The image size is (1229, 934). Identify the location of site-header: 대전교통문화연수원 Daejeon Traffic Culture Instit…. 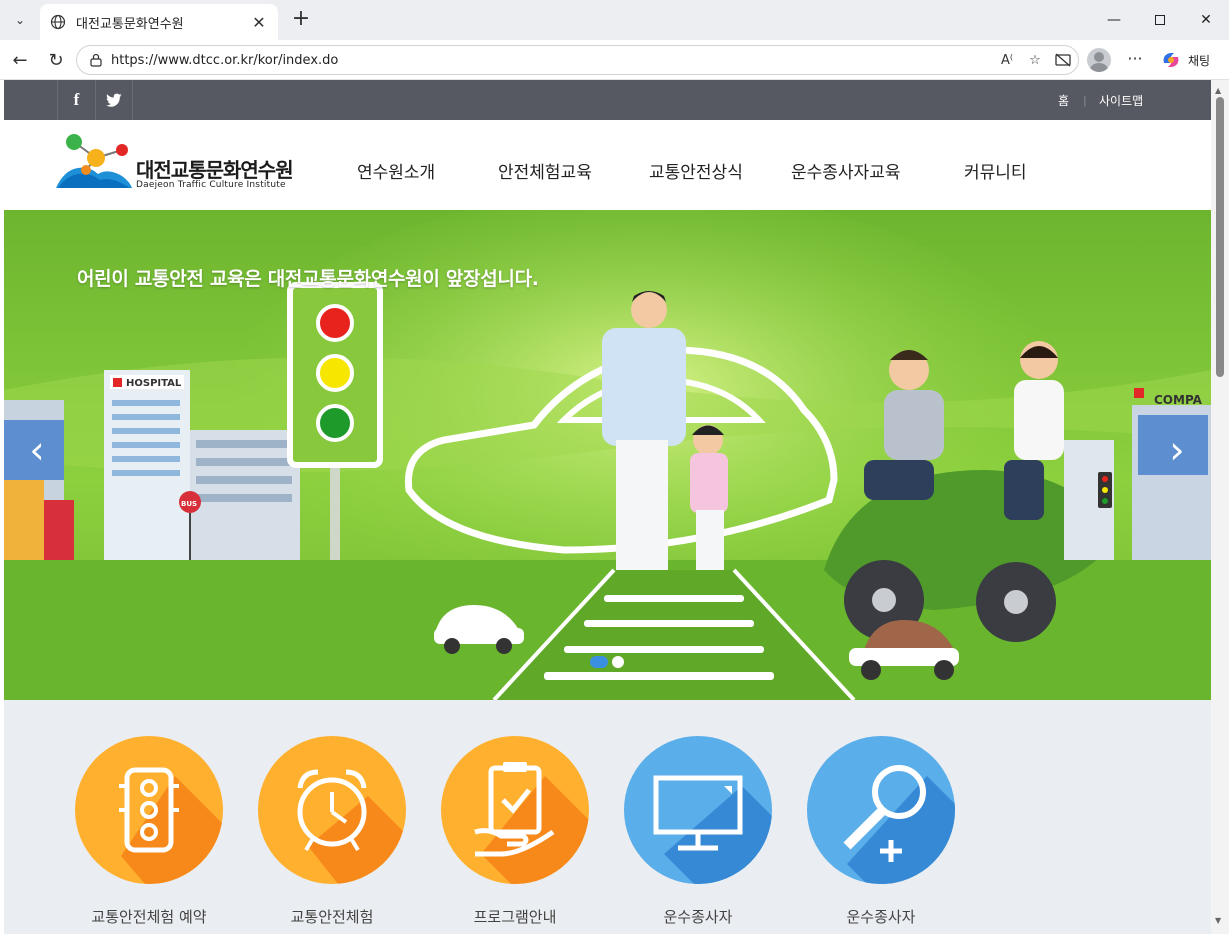
(607, 165).